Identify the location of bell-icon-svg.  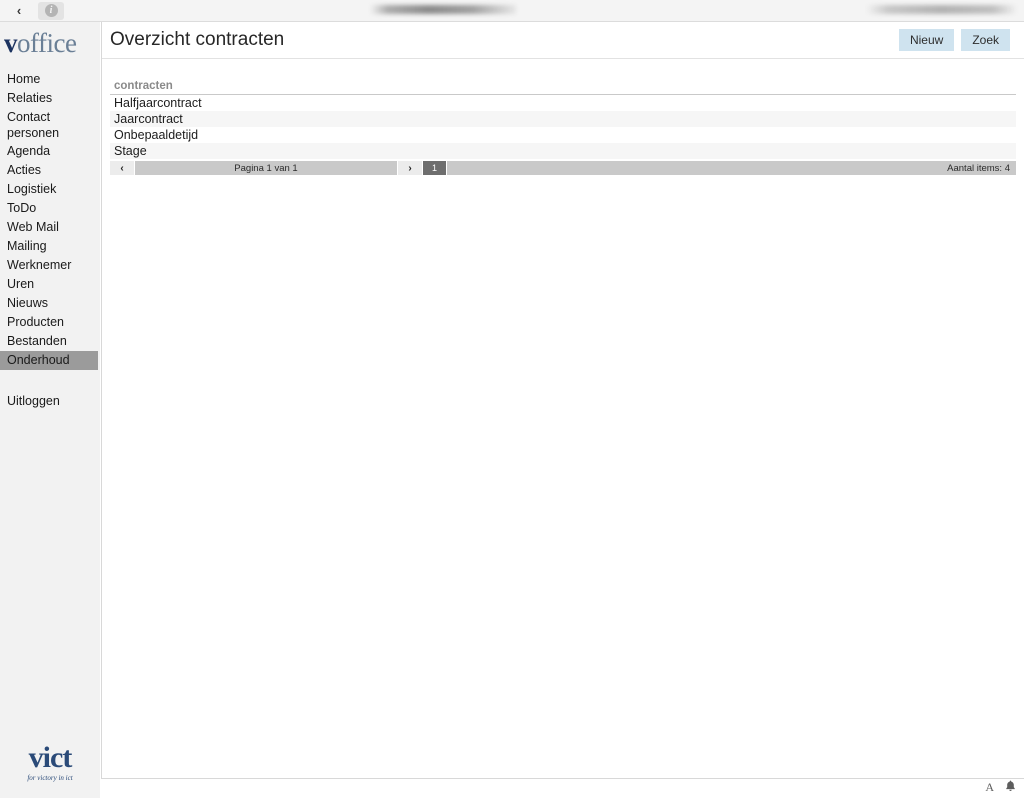
(1010, 785).